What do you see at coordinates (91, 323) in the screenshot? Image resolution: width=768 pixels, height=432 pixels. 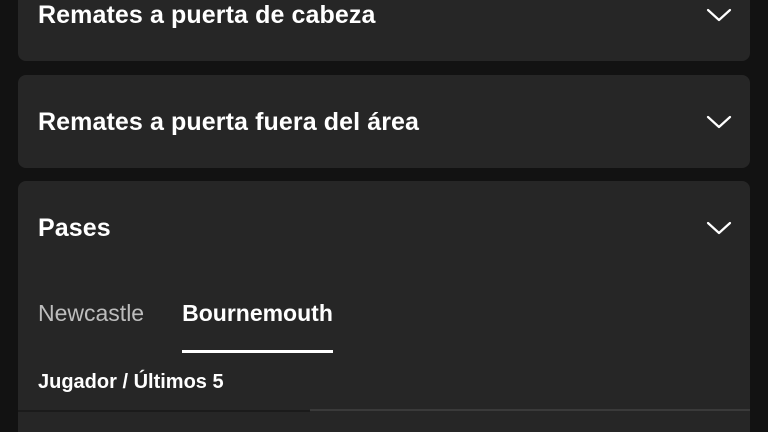 I see `tab-newcastle: Newcastle` at bounding box center [91, 323].